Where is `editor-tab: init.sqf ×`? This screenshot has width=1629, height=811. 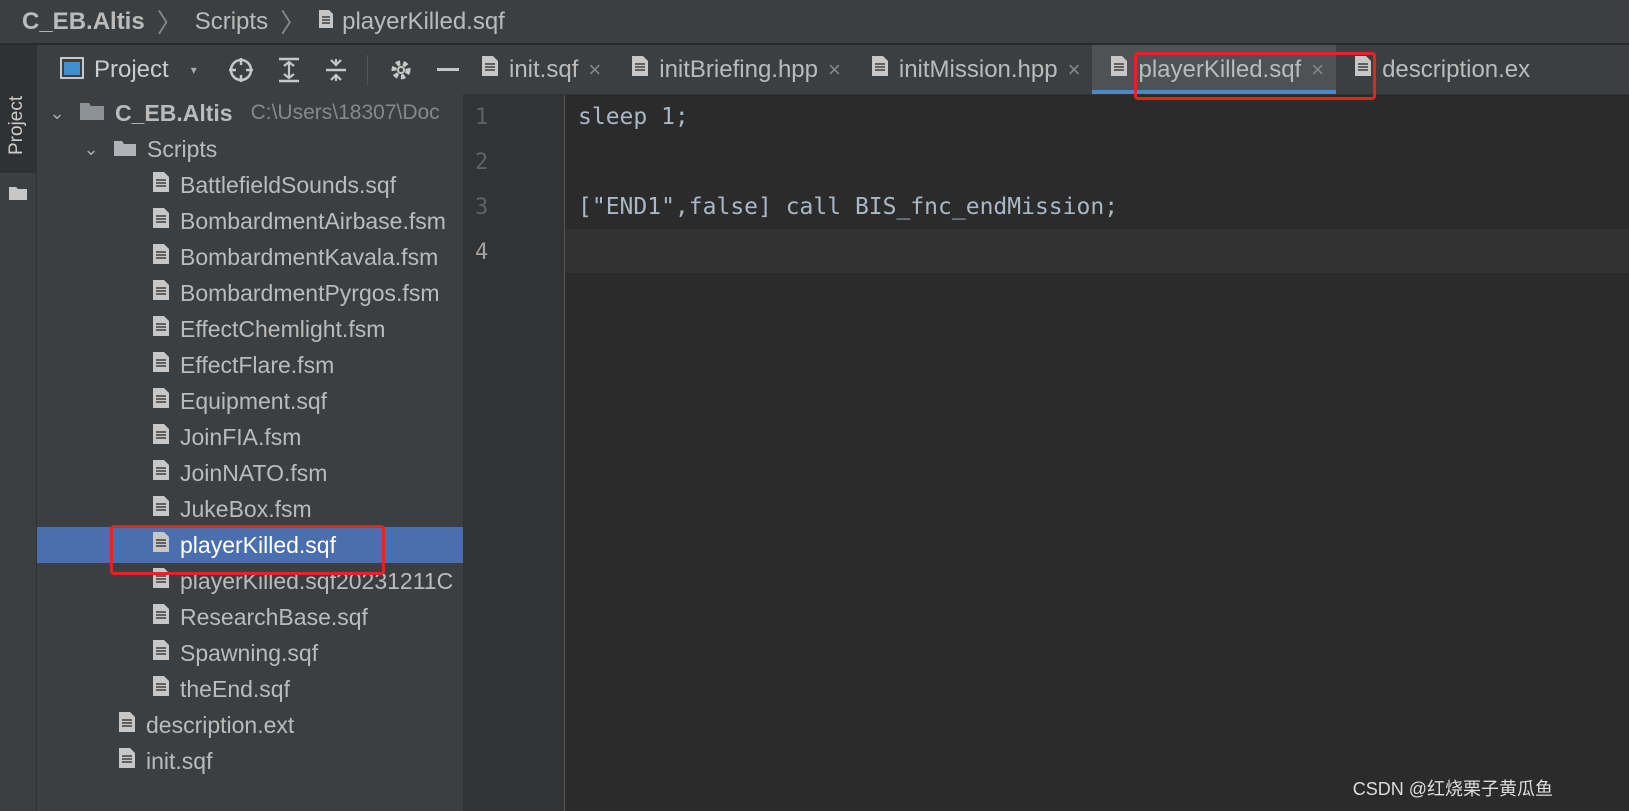
editor-tab: init.sqf × is located at coordinates (538, 69).